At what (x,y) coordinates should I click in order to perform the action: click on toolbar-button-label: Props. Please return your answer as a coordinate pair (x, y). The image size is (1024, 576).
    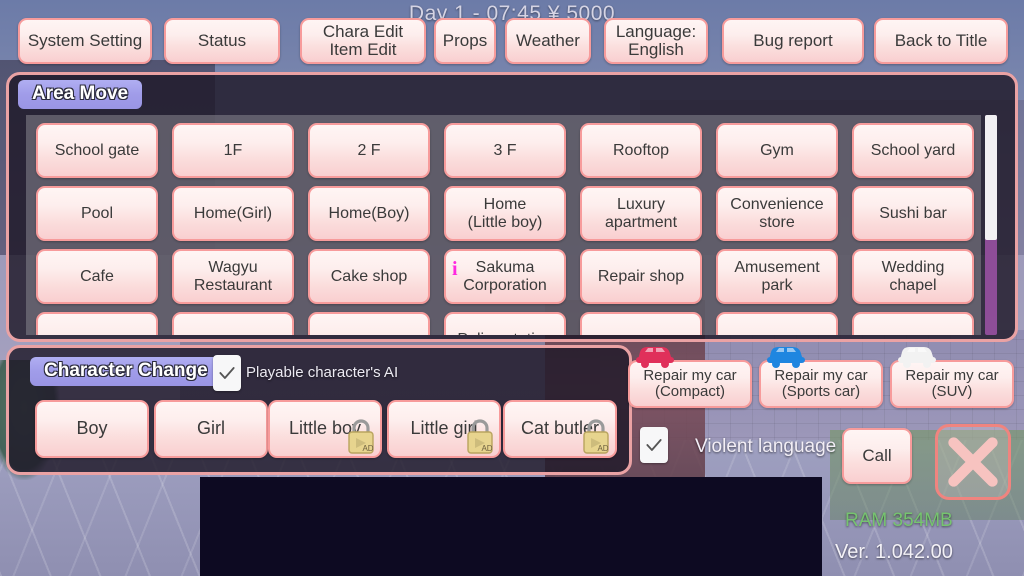
    Looking at the image, I should click on (465, 40).